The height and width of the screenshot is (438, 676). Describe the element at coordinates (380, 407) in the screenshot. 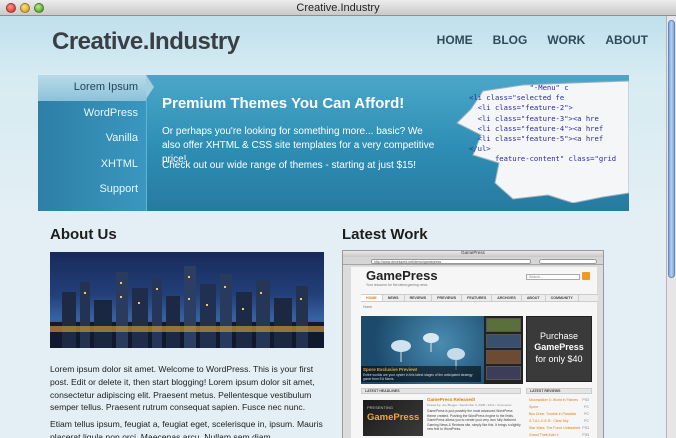

I see `post-image-caption: PRESENTING` at that location.